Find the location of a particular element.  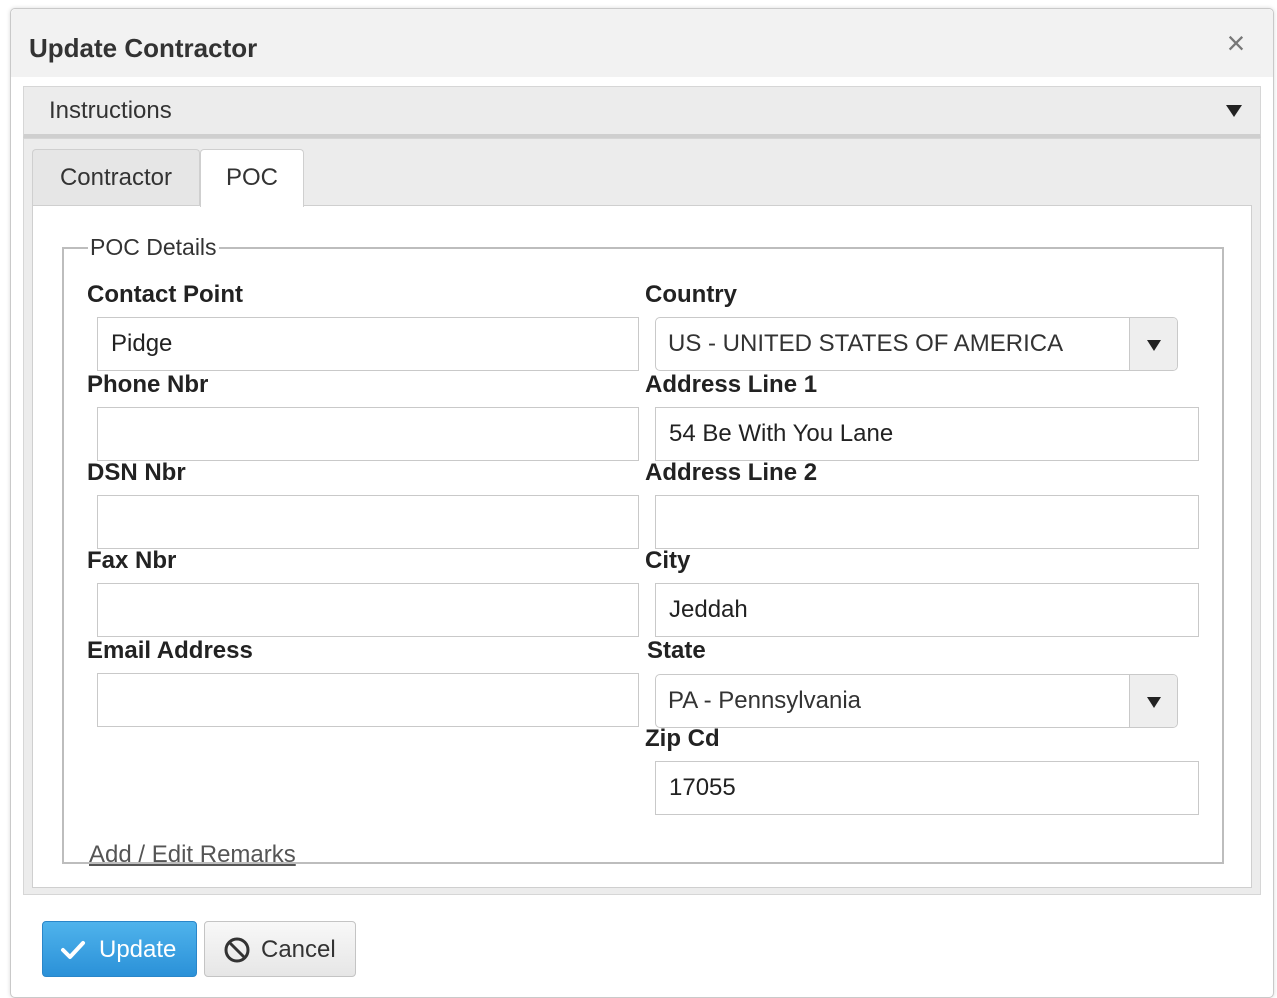

cancel-button: Cancel is located at coordinates (280, 949).